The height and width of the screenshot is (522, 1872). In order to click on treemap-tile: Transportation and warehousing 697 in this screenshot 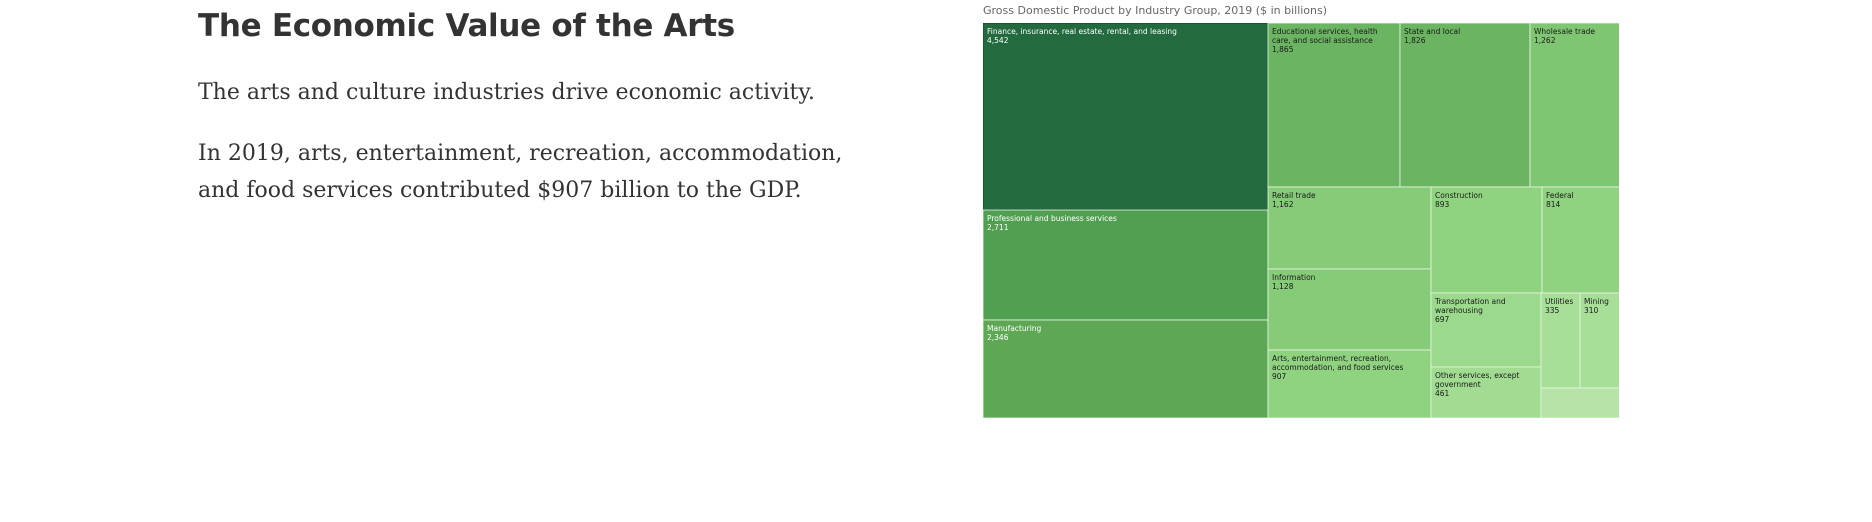, I will do `click(1486, 330)`.